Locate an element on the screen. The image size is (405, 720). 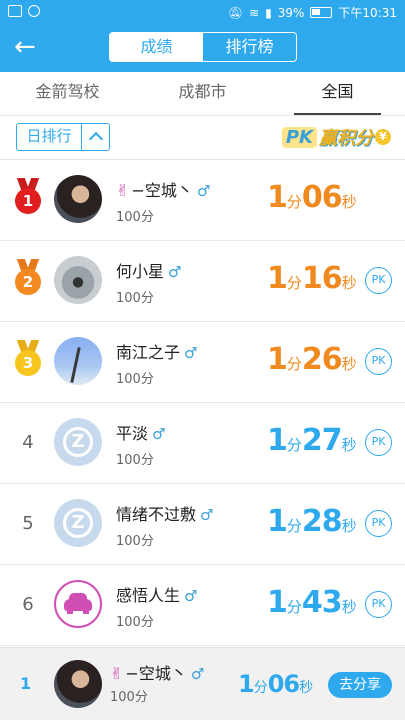
exam-time: 1分27秒 is located at coordinates (312, 440).